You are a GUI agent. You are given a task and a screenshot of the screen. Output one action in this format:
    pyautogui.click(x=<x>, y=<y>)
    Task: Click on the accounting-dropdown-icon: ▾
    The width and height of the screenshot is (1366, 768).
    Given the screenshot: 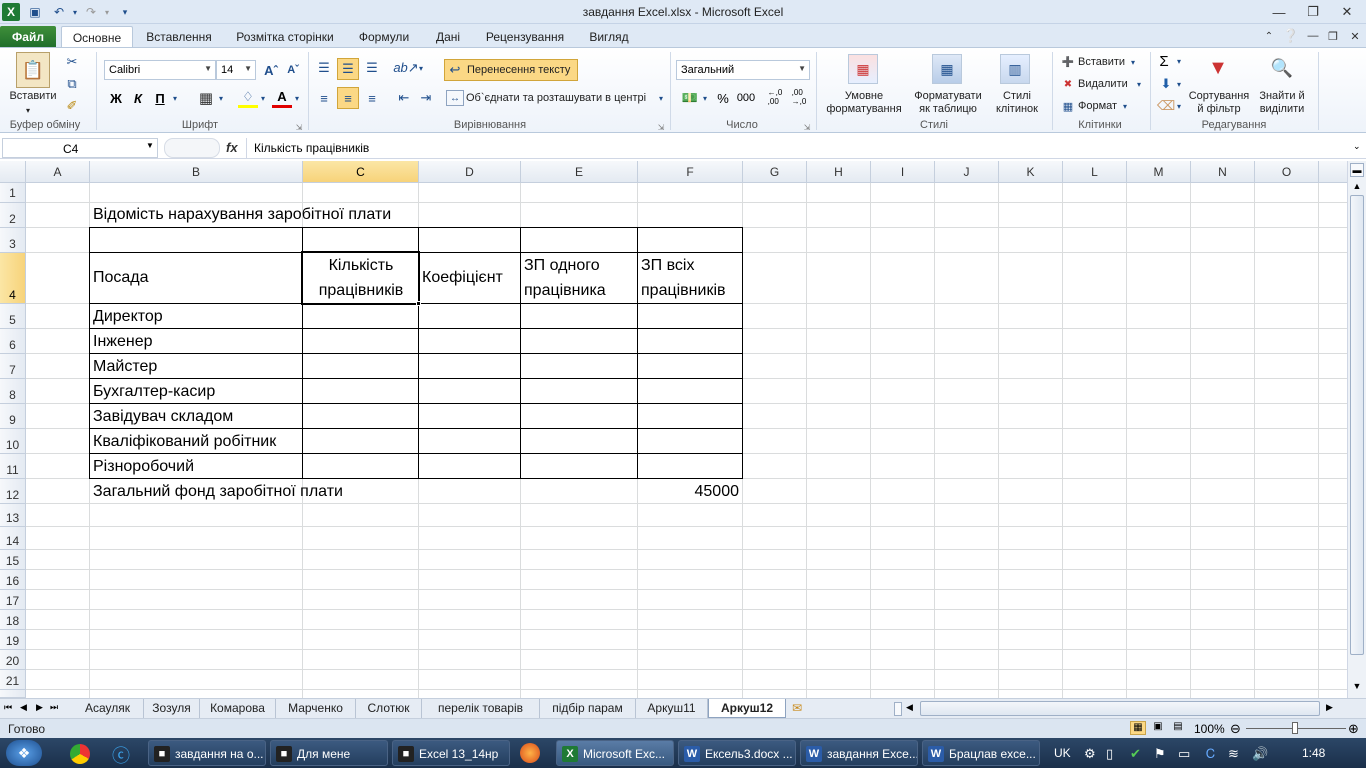 What is the action you would take?
    pyautogui.click(x=705, y=98)
    